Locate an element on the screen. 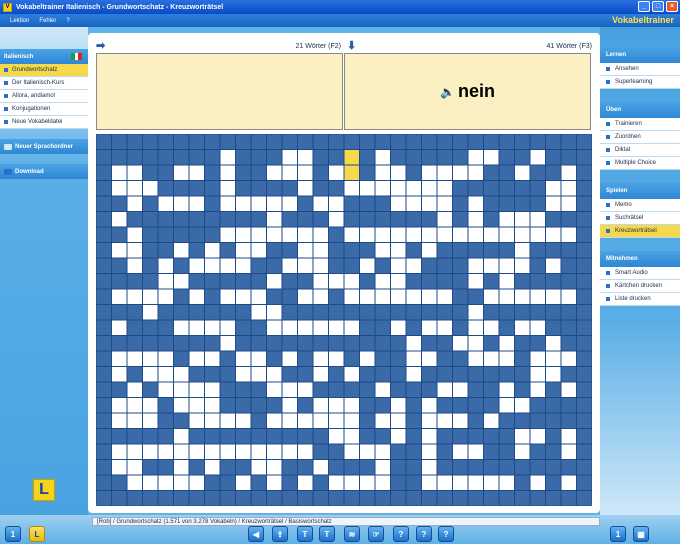 The height and width of the screenshot is (544, 680). toolbar-button: T is located at coordinates (305, 534).